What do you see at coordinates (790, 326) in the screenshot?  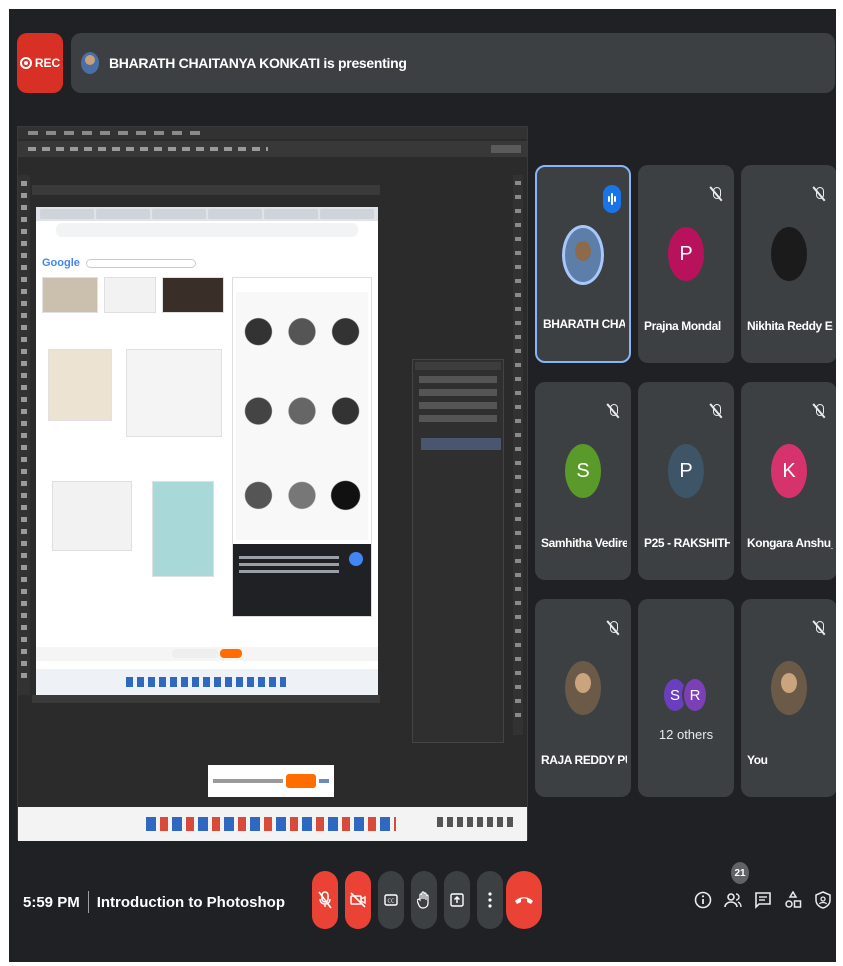 I see `participant-name: Nikhita Reddy Eega` at bounding box center [790, 326].